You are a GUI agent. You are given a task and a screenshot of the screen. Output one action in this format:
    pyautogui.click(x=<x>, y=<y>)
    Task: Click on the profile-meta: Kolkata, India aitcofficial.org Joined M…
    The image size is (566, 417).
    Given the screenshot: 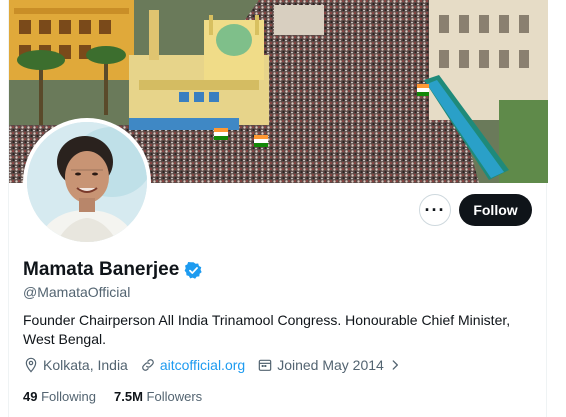 What is the action you would take?
    pyautogui.click(x=220, y=365)
    